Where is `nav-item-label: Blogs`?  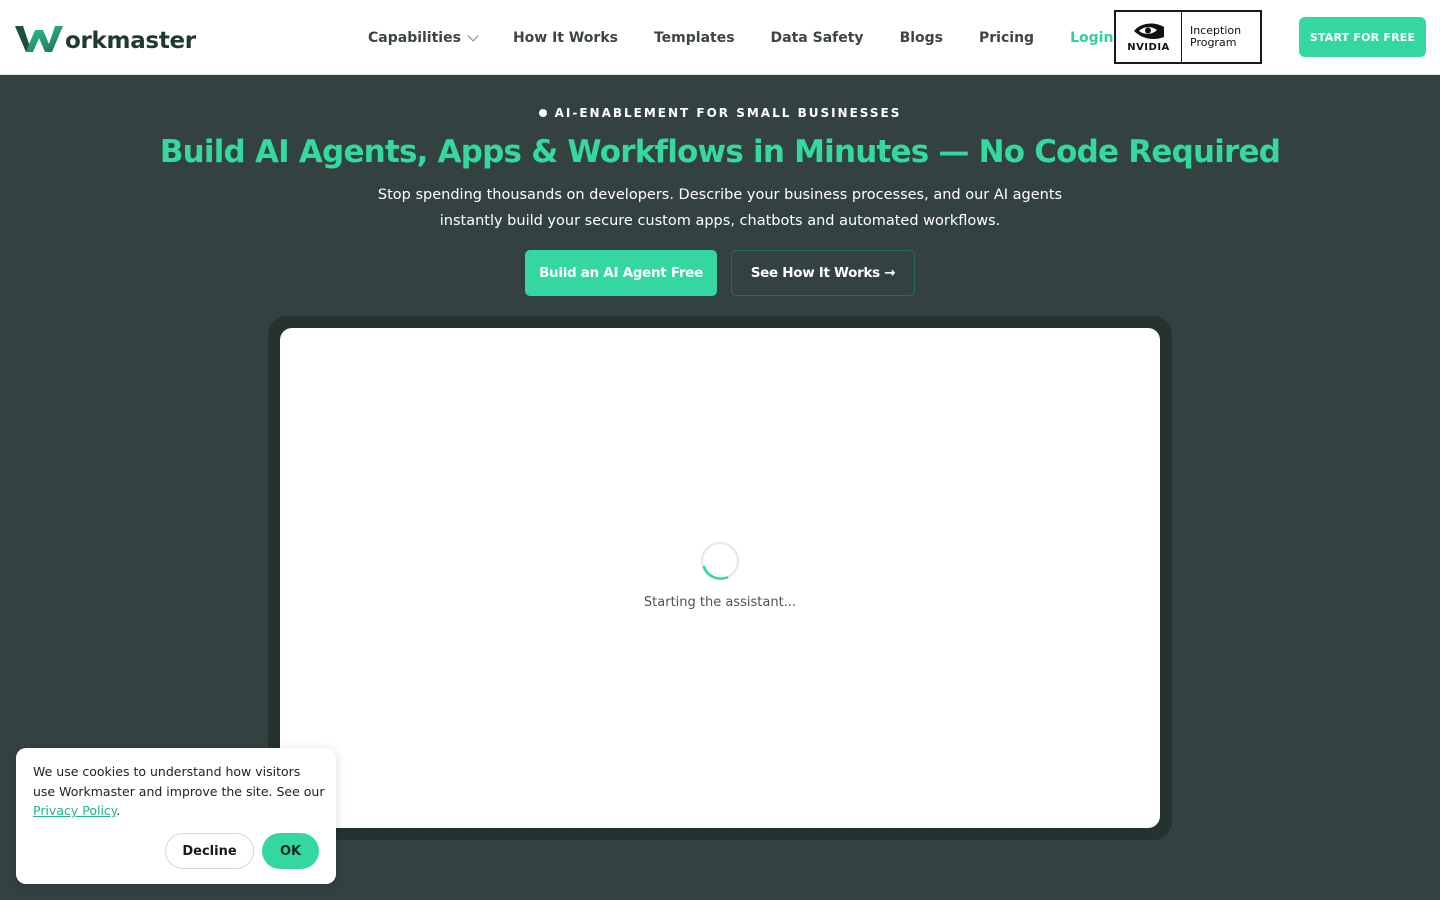 nav-item-label: Blogs is located at coordinates (921, 37).